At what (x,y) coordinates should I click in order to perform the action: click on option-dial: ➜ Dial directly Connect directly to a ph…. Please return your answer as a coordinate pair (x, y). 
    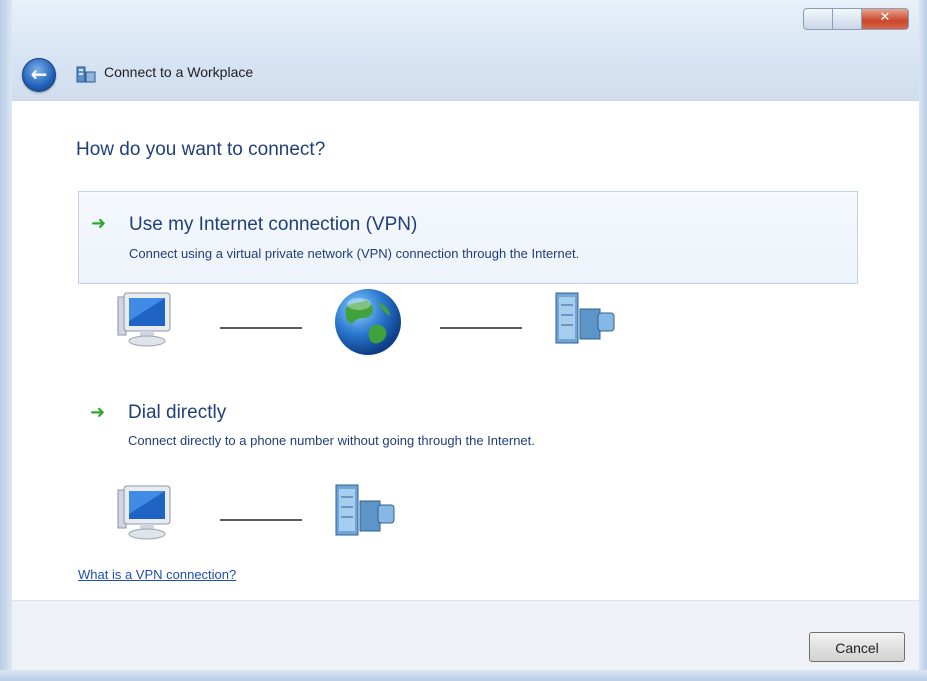
    Looking at the image, I should click on (468, 426).